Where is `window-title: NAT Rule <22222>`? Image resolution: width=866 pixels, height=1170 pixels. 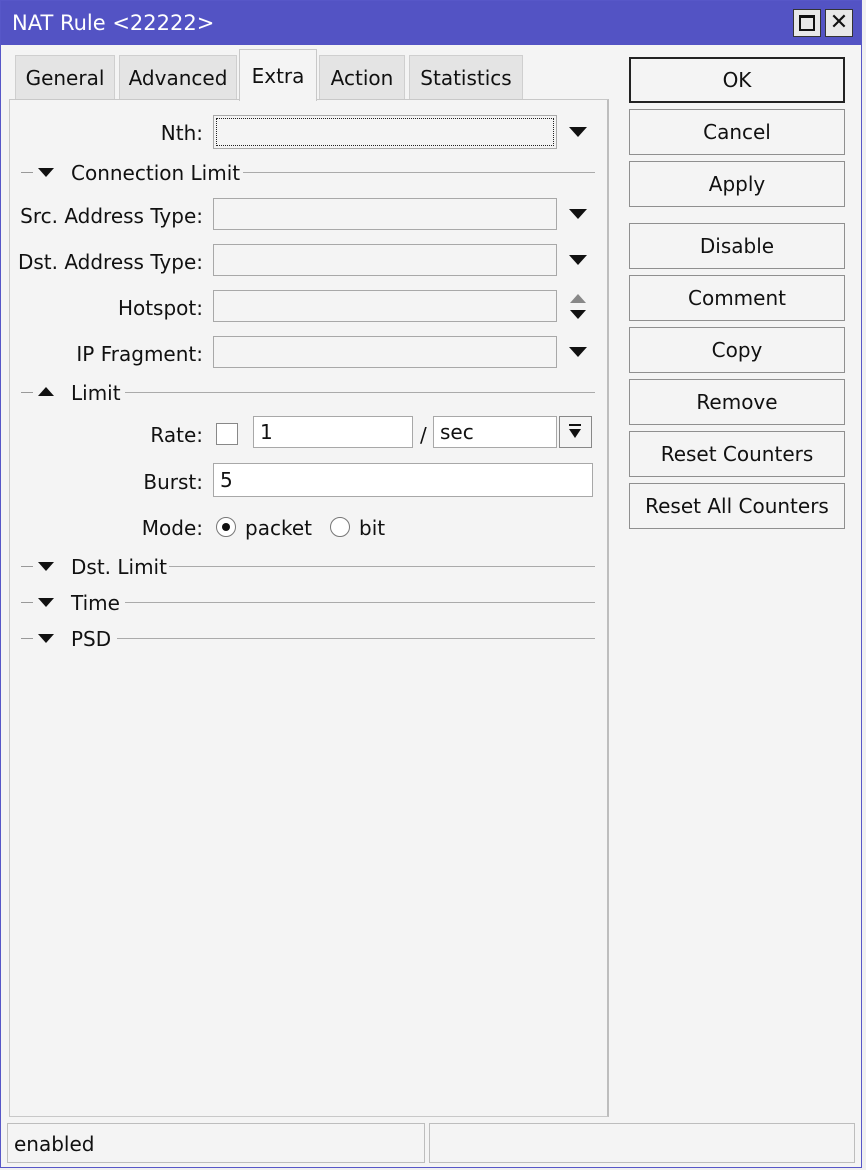
window-title: NAT Rule <22222> is located at coordinates (113, 23).